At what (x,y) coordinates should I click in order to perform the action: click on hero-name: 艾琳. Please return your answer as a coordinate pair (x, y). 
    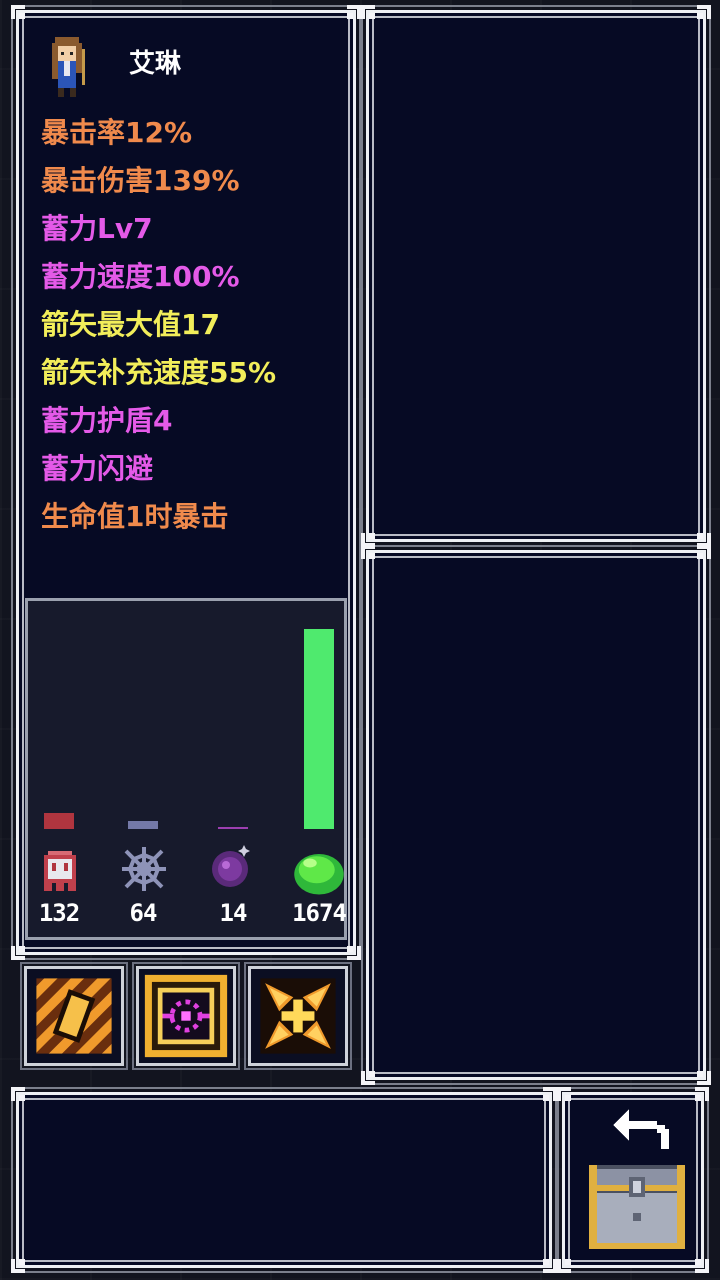
    Looking at the image, I should click on (155, 64).